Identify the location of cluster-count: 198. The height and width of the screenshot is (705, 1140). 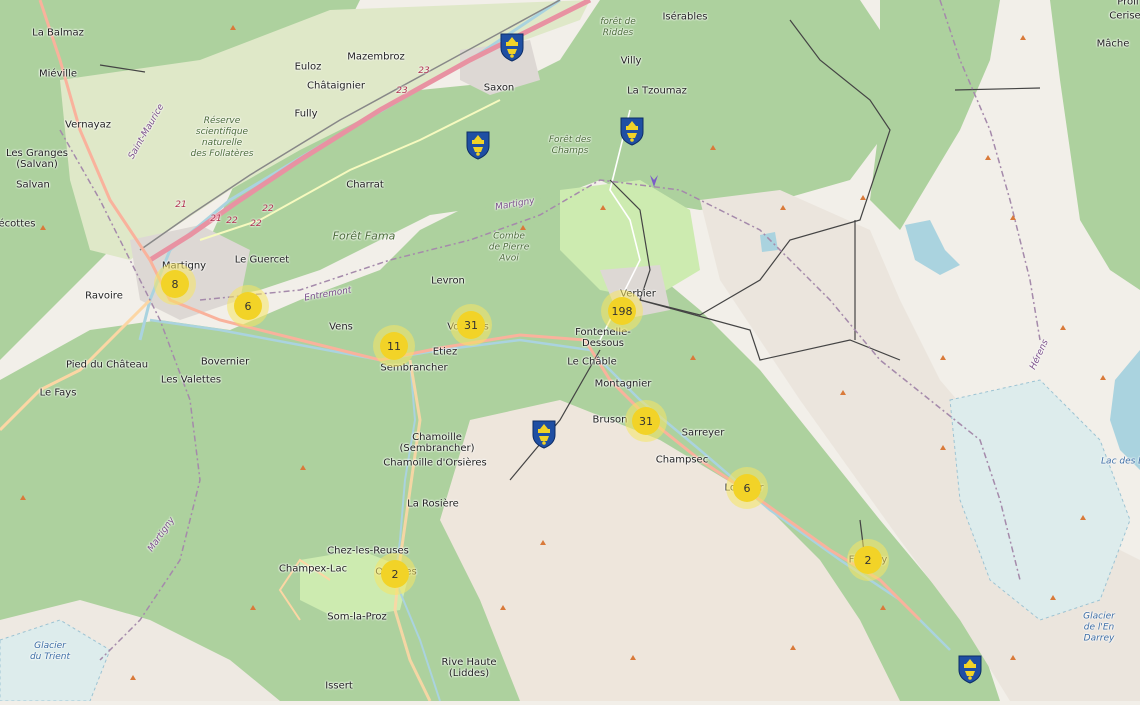
(622, 311).